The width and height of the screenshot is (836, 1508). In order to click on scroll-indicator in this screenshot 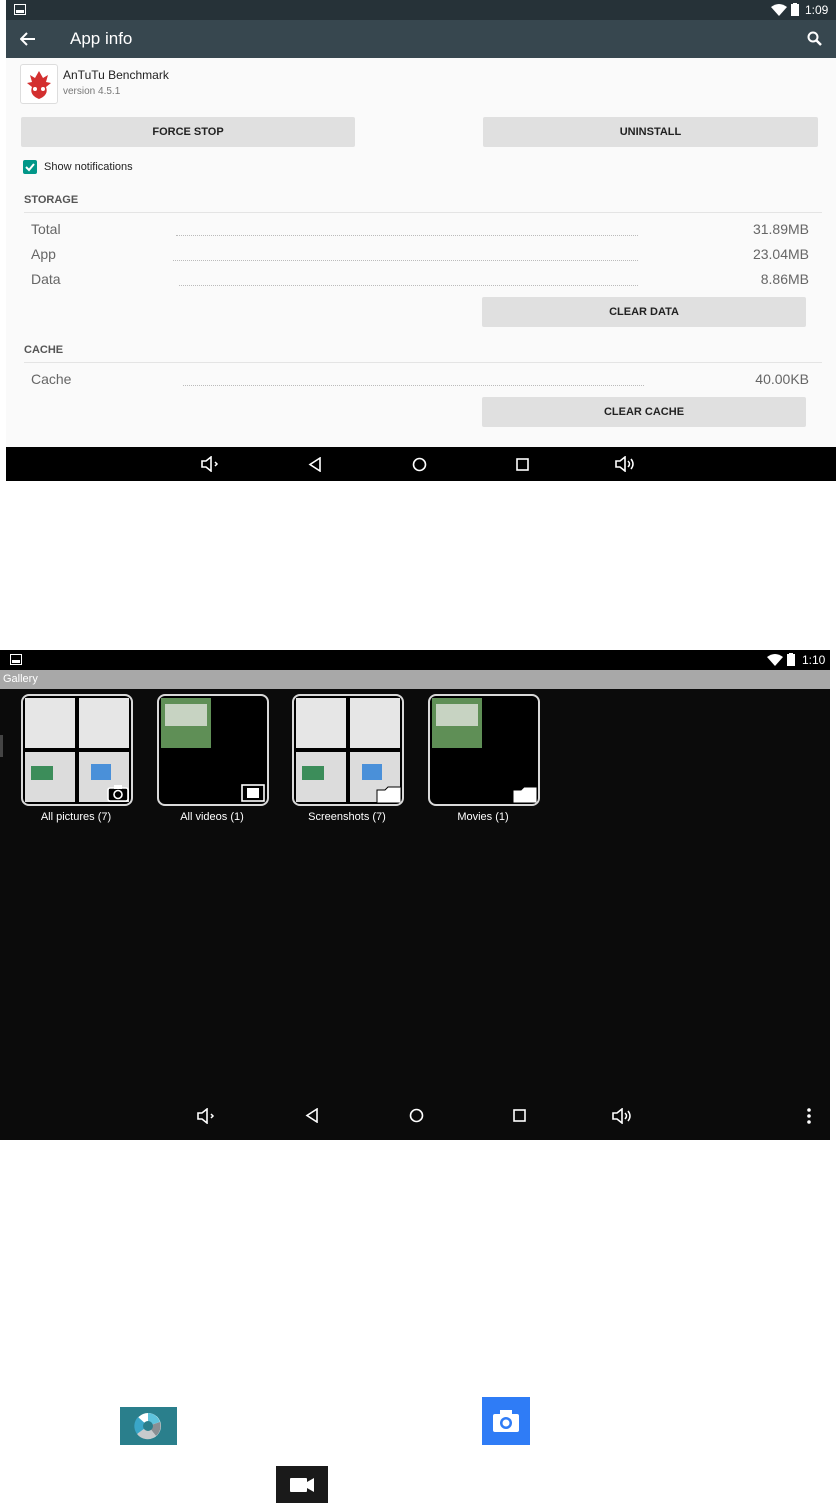, I will do `click(1, 746)`.